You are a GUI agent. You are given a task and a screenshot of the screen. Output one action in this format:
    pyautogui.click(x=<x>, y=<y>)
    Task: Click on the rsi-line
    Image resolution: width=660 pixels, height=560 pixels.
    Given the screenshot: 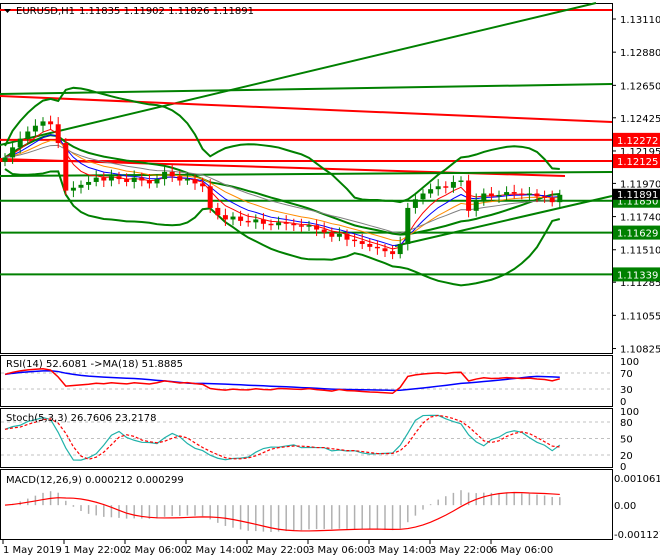 What is the action you would take?
    pyautogui.click(x=282, y=381)
    